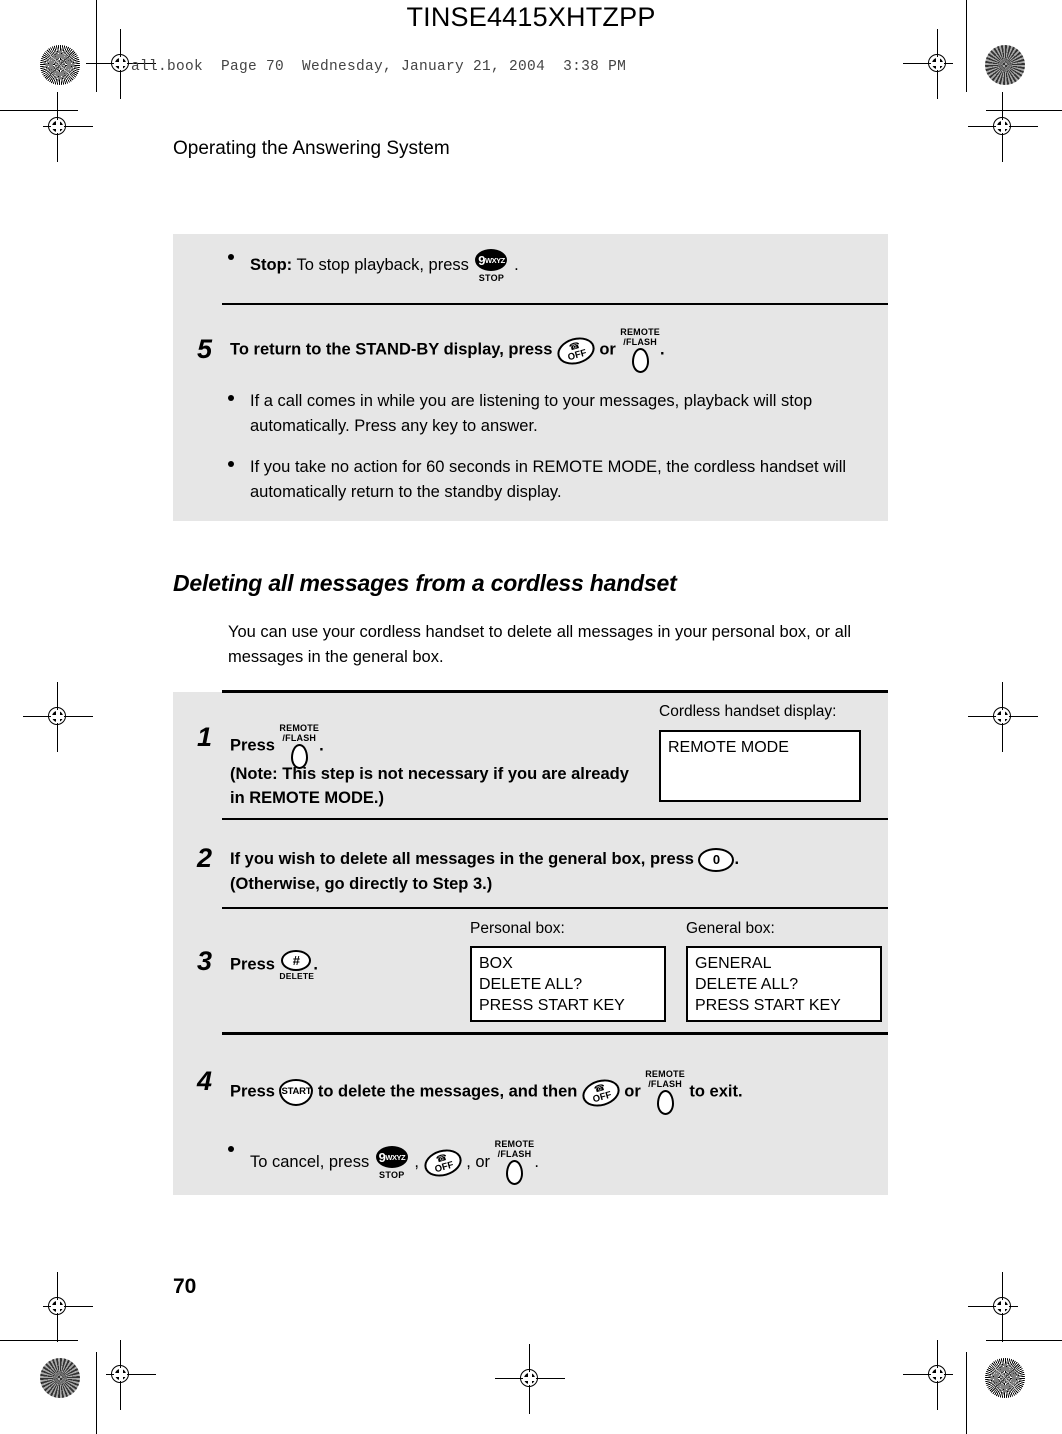 This screenshot has height=1434, width=1062. I want to click on trim-line-bottom-right-vertical, so click(966, 1393).